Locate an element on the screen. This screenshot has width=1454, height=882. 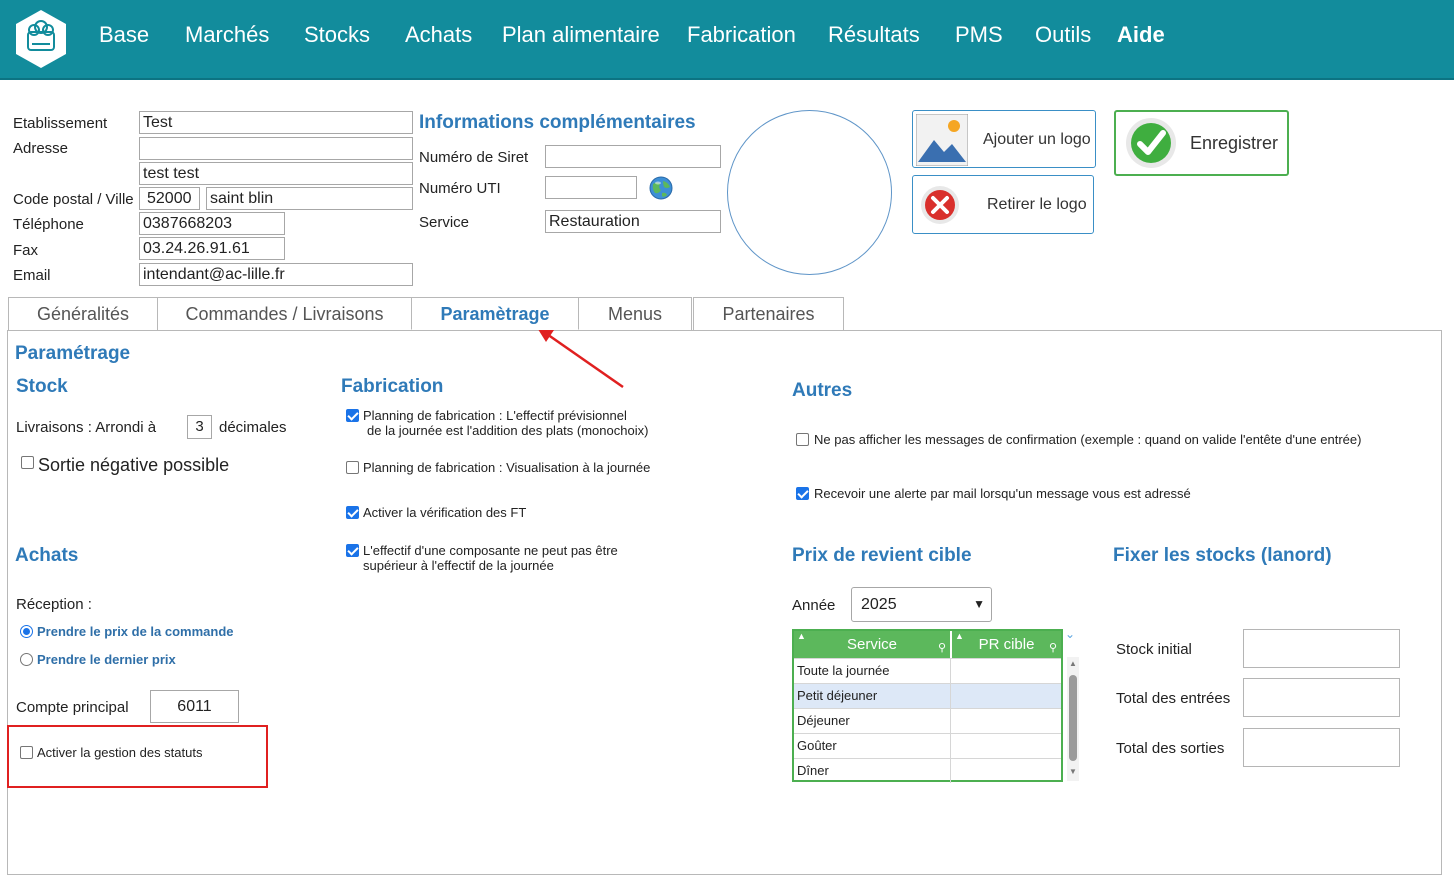
annee-select-value: 2025 is located at coordinates (879, 604).